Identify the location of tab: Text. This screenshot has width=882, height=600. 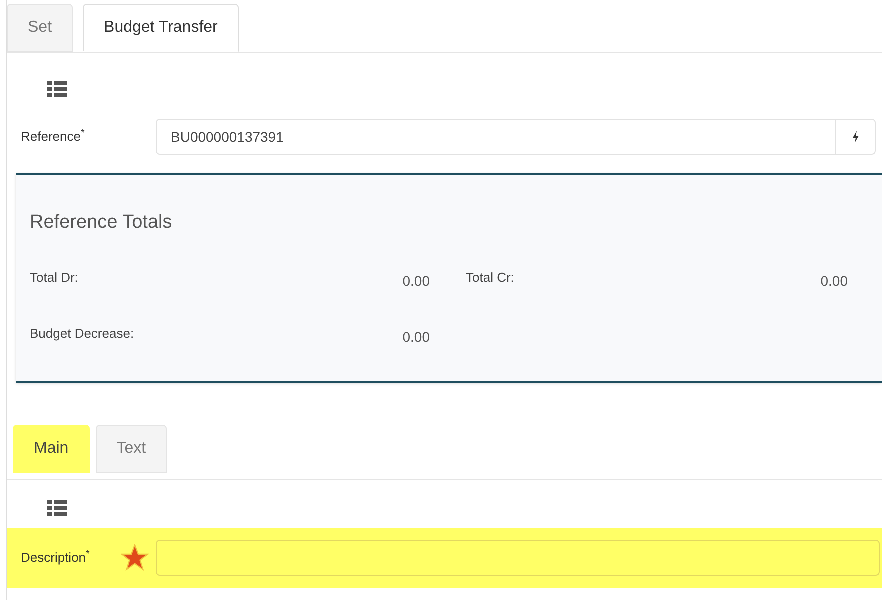
(132, 449).